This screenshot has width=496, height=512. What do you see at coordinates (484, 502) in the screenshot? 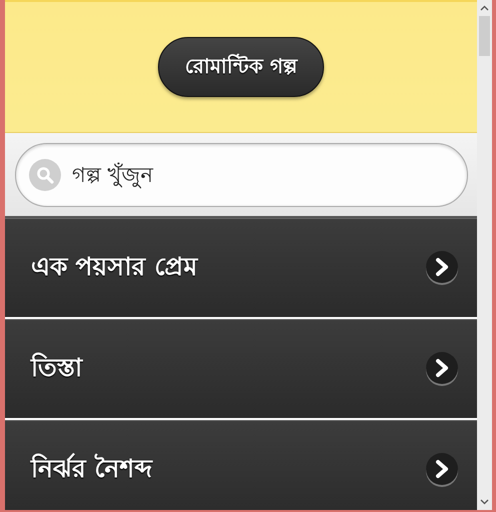
I see `scroll-down-icon` at bounding box center [484, 502].